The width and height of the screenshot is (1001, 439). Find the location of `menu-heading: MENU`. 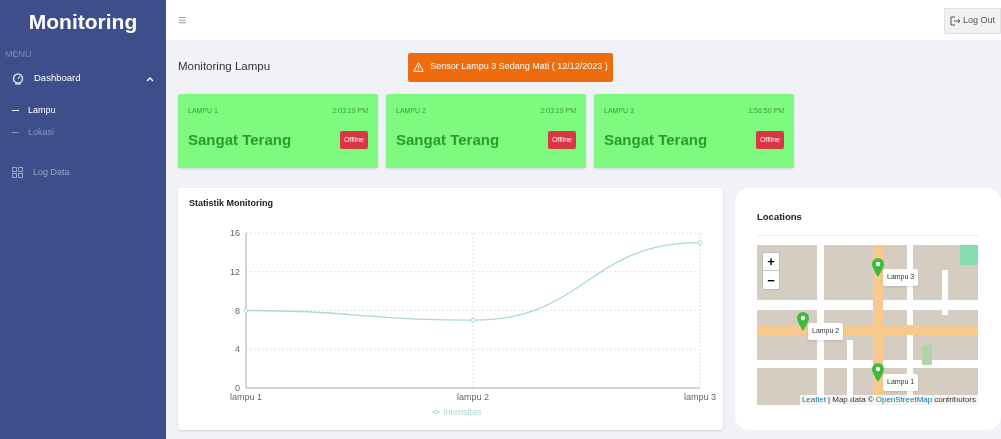

menu-heading: MENU is located at coordinates (18, 54).